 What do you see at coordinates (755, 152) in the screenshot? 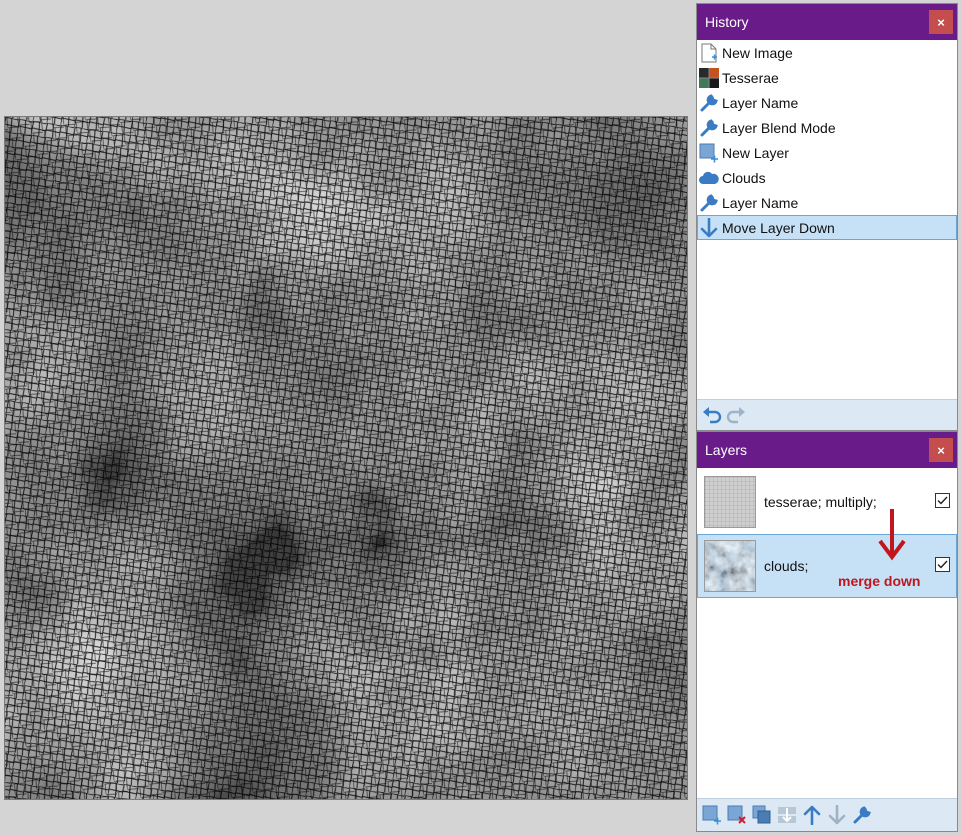
I see `history-item-label: New Layer` at bounding box center [755, 152].